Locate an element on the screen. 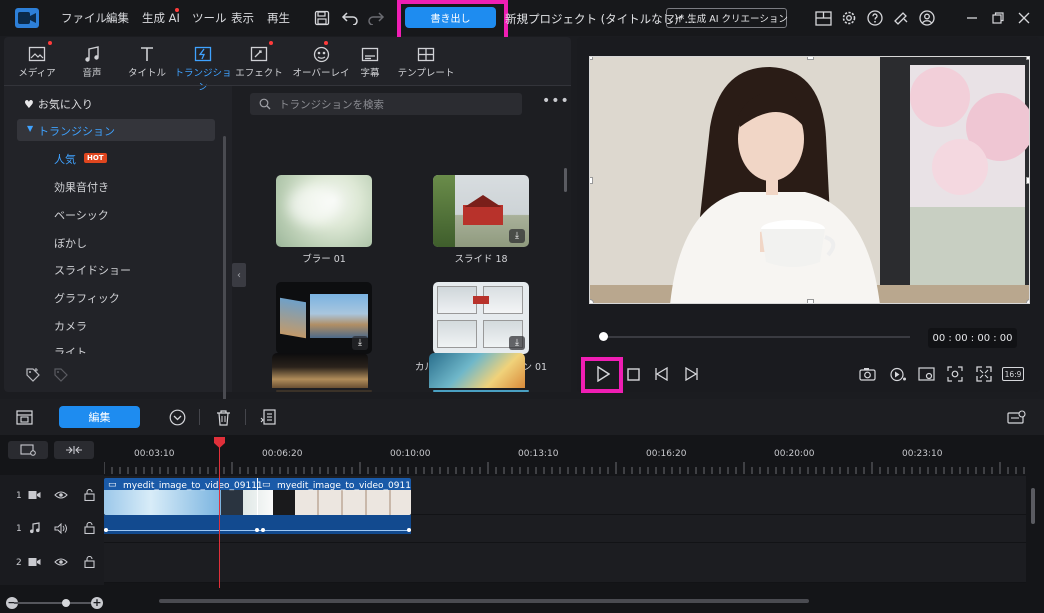 The image size is (1044, 613). edit-button: 編集 is located at coordinates (99, 417).